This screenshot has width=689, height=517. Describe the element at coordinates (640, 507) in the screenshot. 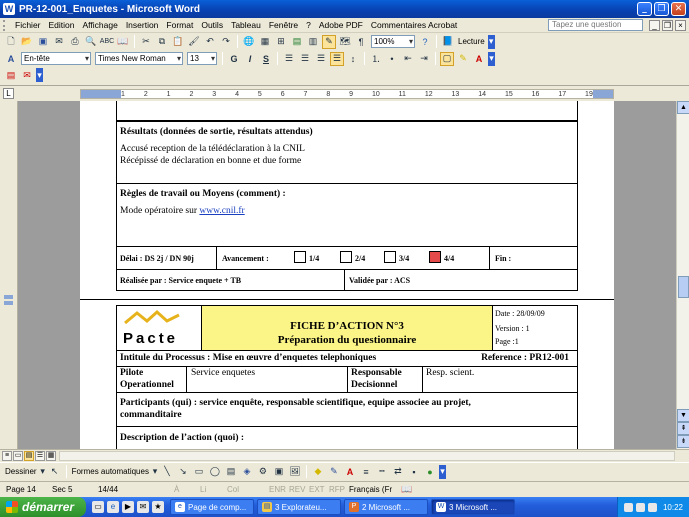

I see `volume-icon` at that location.